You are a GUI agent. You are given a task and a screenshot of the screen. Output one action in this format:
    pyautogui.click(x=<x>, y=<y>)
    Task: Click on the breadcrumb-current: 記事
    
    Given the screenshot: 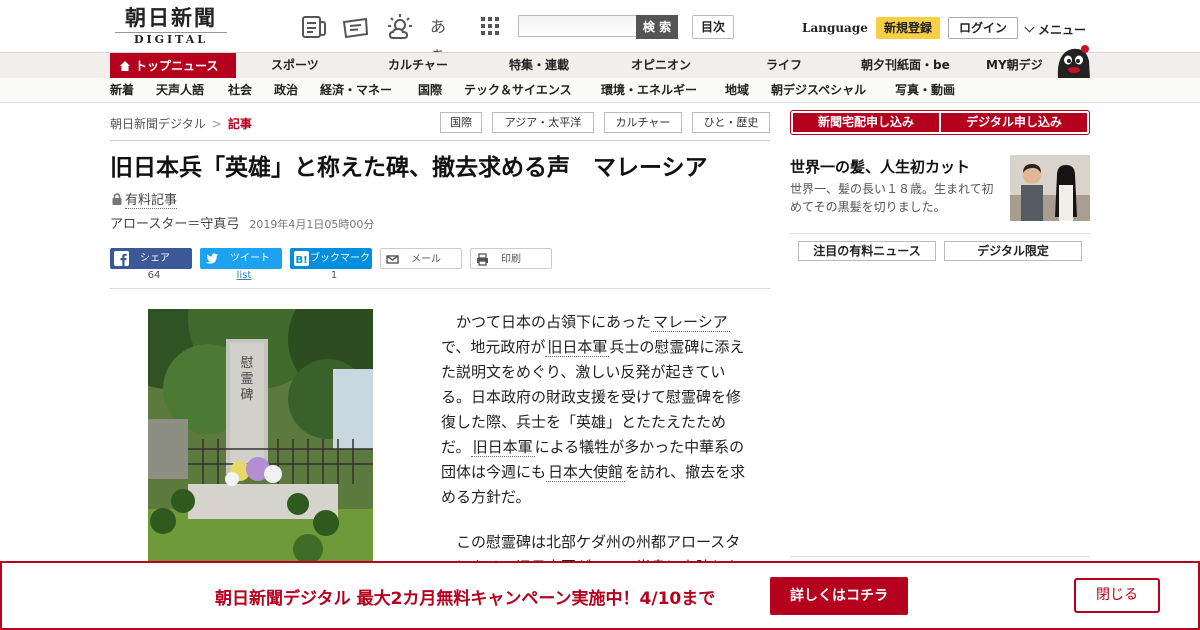 What is the action you would take?
    pyautogui.click(x=239, y=124)
    